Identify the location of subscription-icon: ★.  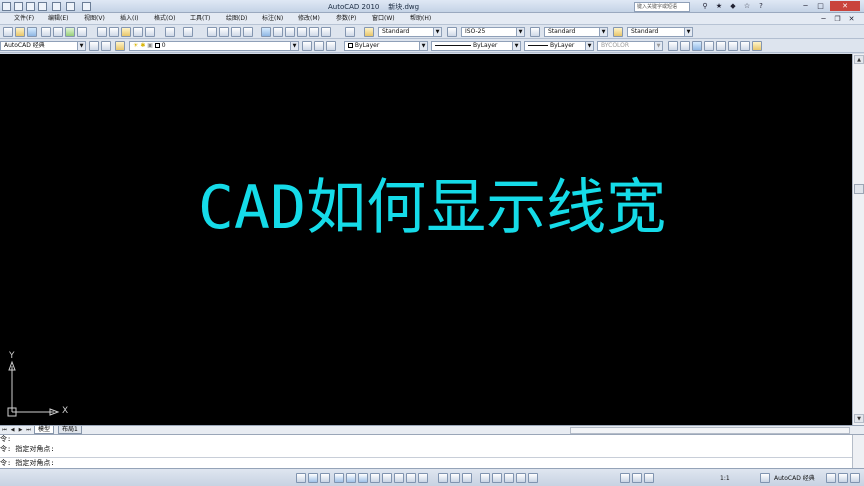
(719, 6).